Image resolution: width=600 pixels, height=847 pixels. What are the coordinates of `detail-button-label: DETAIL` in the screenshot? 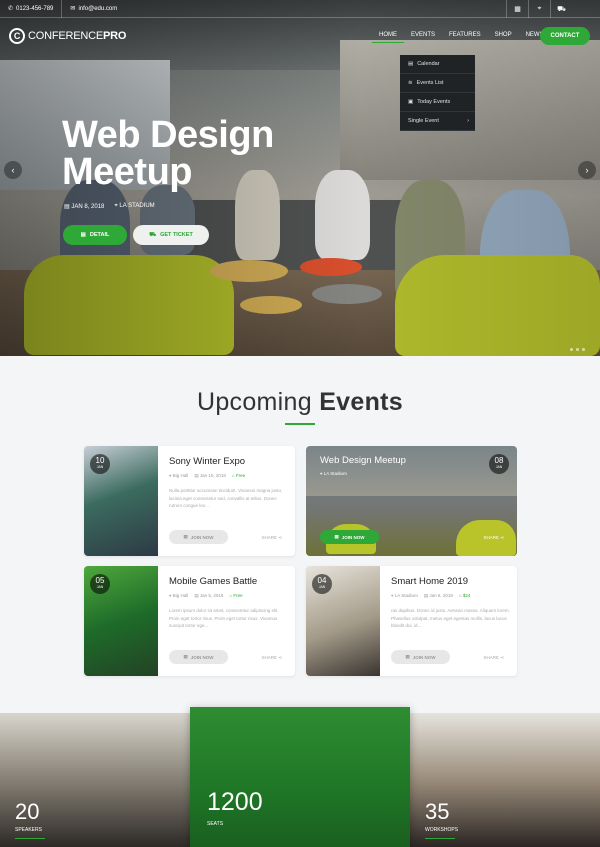 It's located at (99, 235).